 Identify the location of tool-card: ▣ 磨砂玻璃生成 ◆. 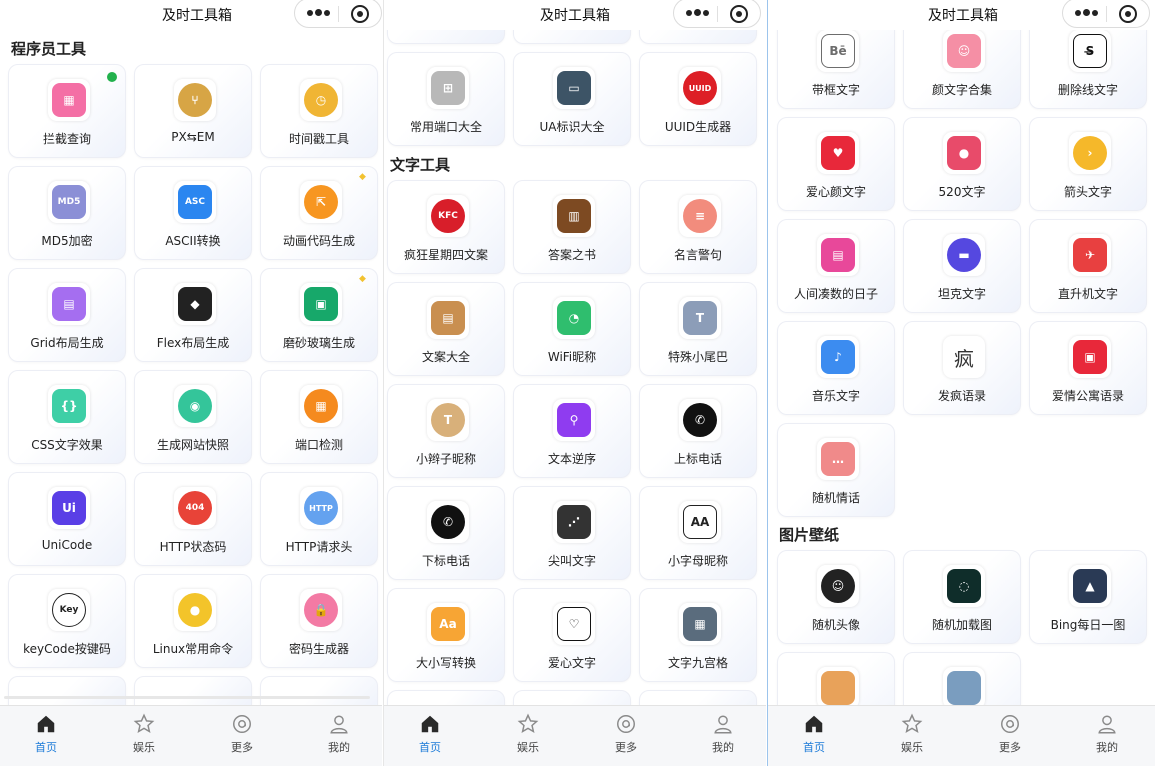
(319, 315).